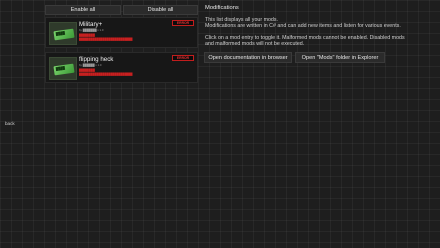 The height and width of the screenshot is (248, 440). What do you see at coordinates (222, 8) in the screenshot?
I see `panel-title: Modifications` at bounding box center [222, 8].